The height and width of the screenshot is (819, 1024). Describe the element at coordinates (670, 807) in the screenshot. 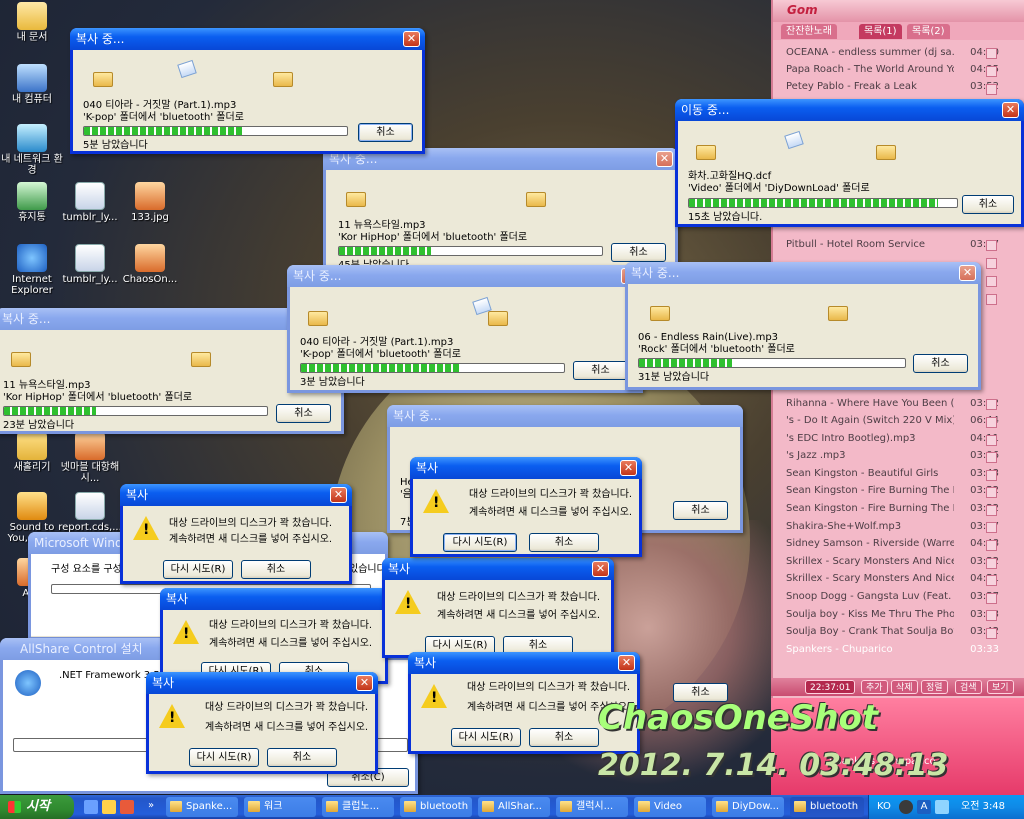

I see `taskbar-button: Video` at that location.